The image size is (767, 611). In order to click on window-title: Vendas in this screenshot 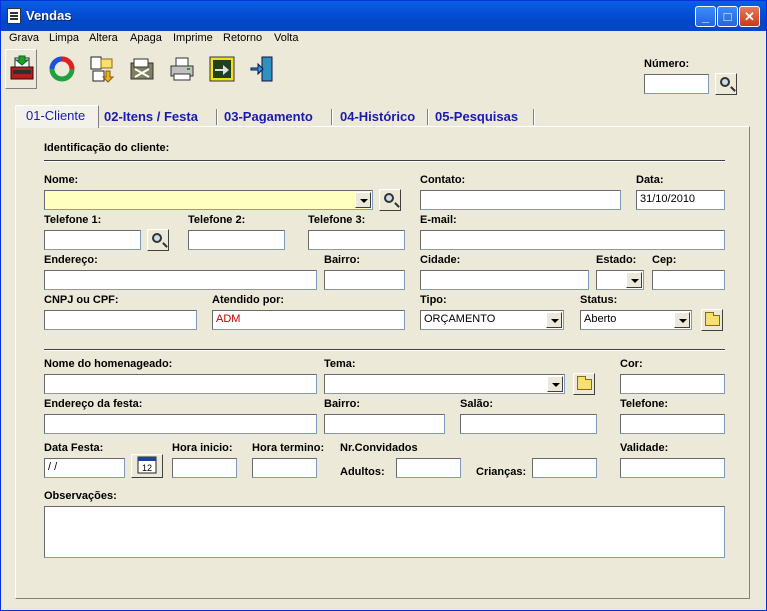, I will do `click(49, 15)`.